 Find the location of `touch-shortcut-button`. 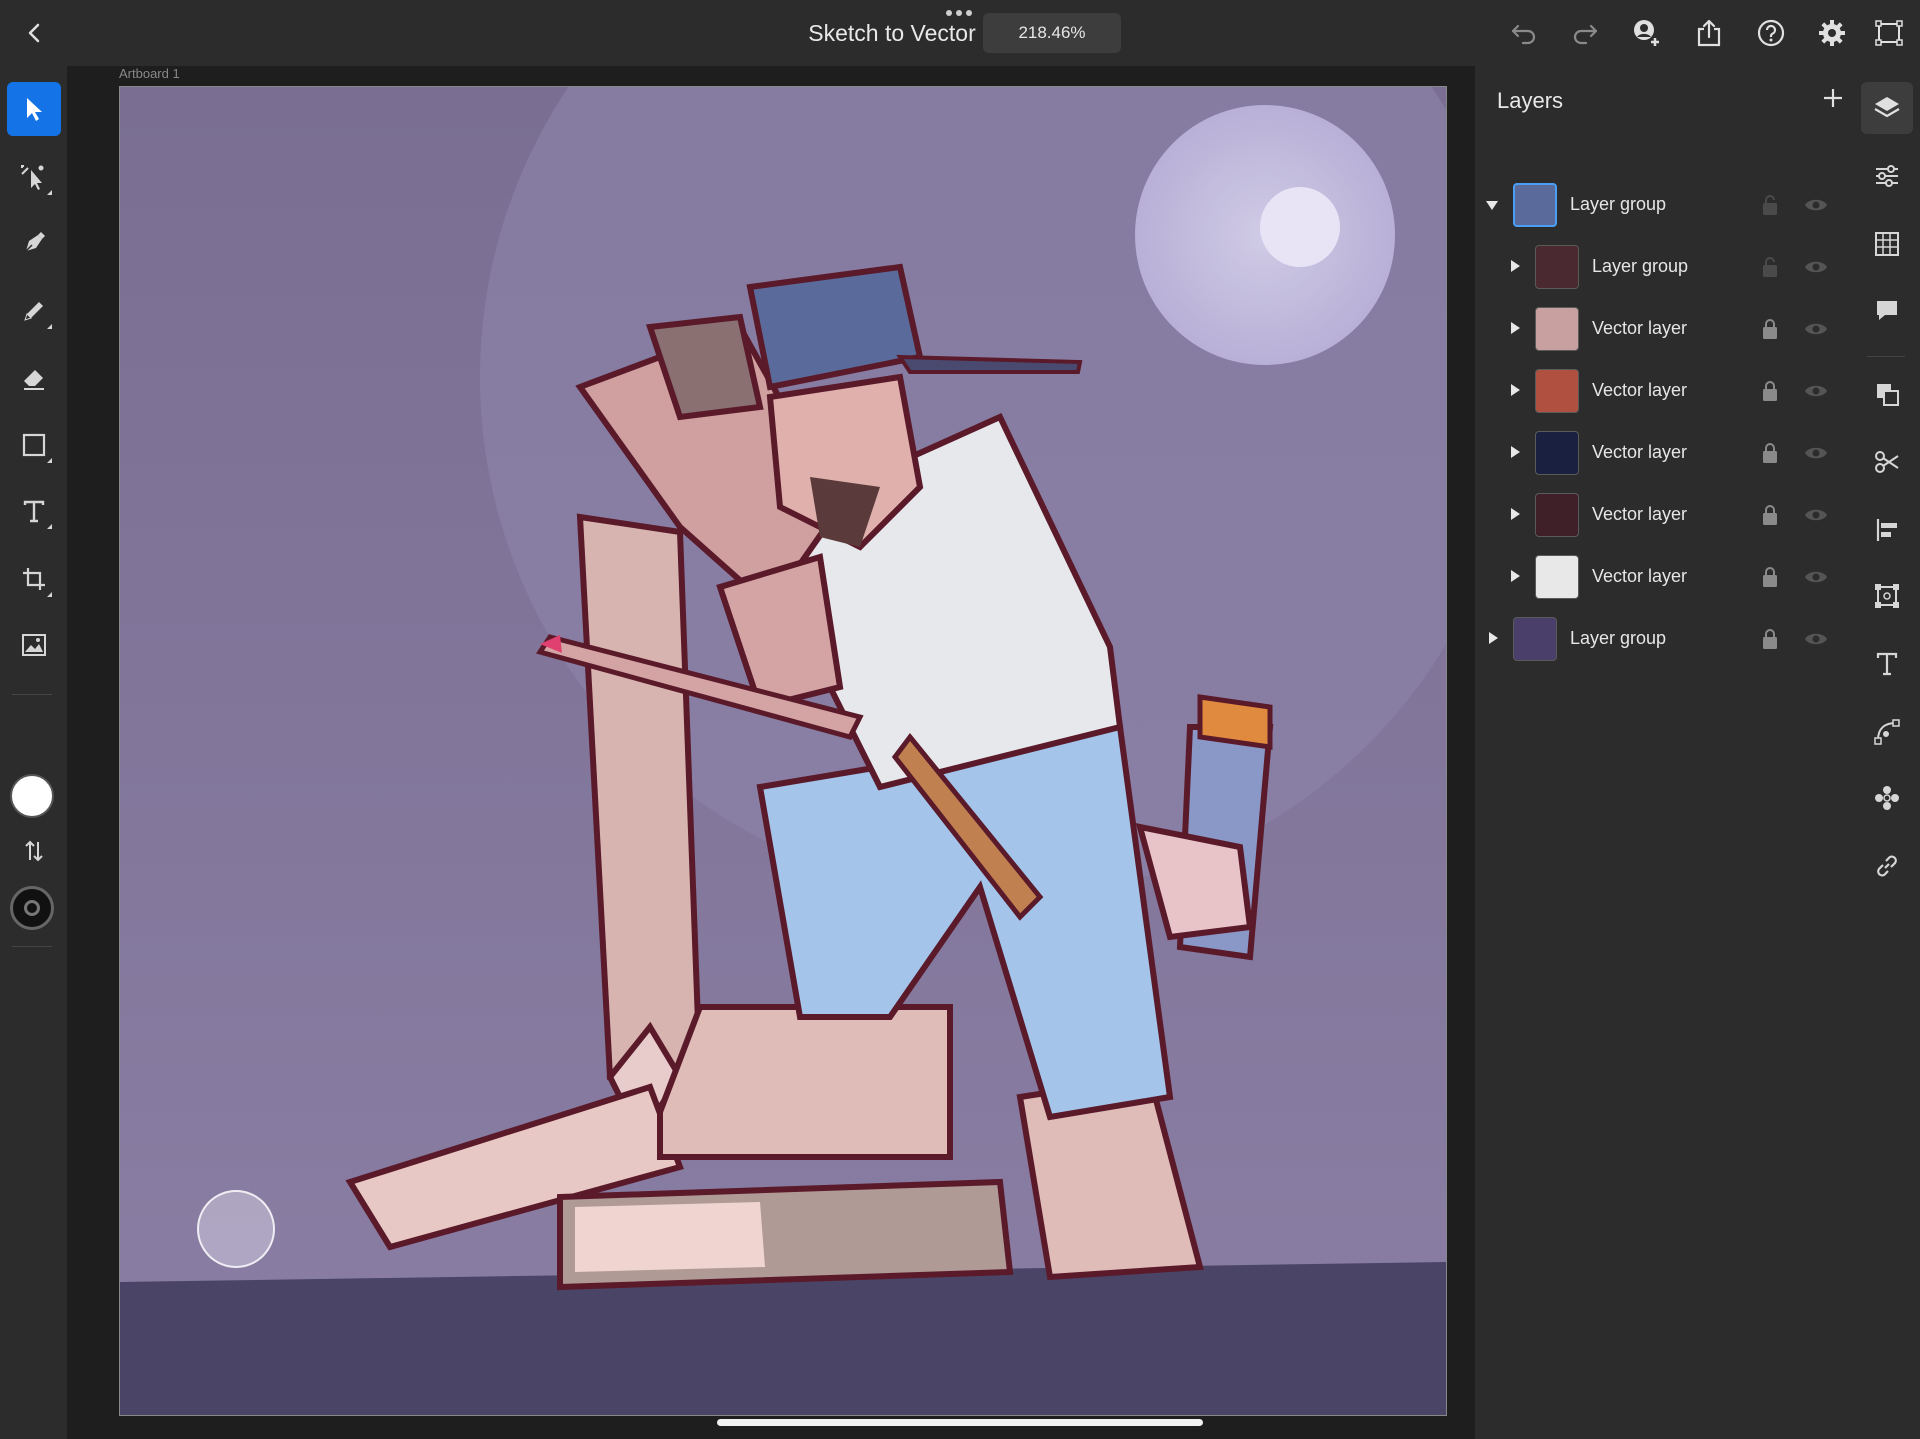

touch-shortcut-button is located at coordinates (236, 1229).